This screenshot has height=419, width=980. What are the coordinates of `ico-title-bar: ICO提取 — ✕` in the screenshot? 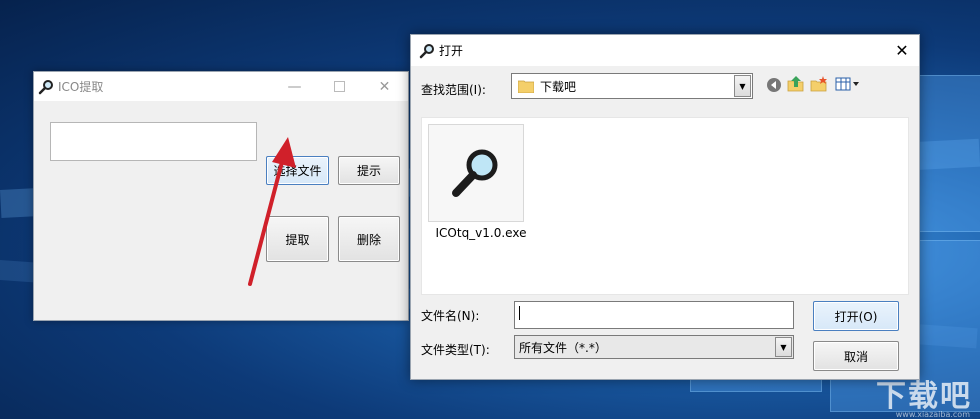 It's located at (221, 86).